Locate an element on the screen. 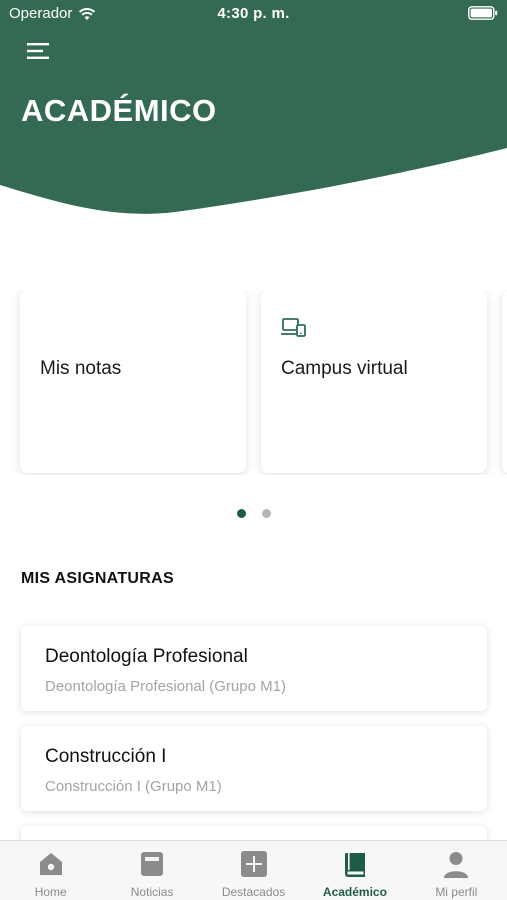 The width and height of the screenshot is (507, 900). menu-button is located at coordinates (39, 51).